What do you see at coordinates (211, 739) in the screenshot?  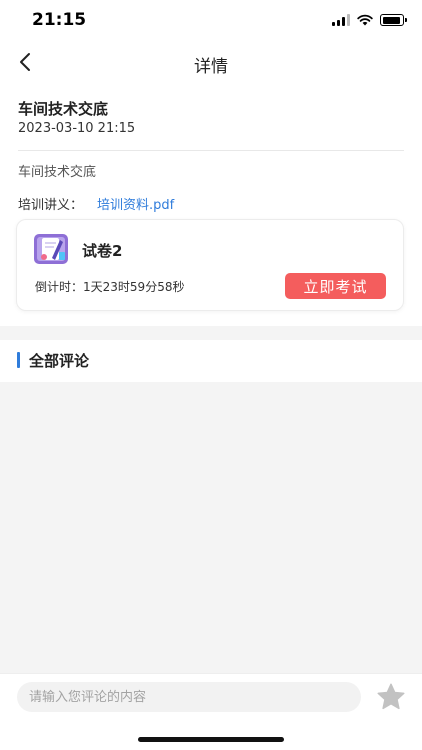 I see `home-indicator` at bounding box center [211, 739].